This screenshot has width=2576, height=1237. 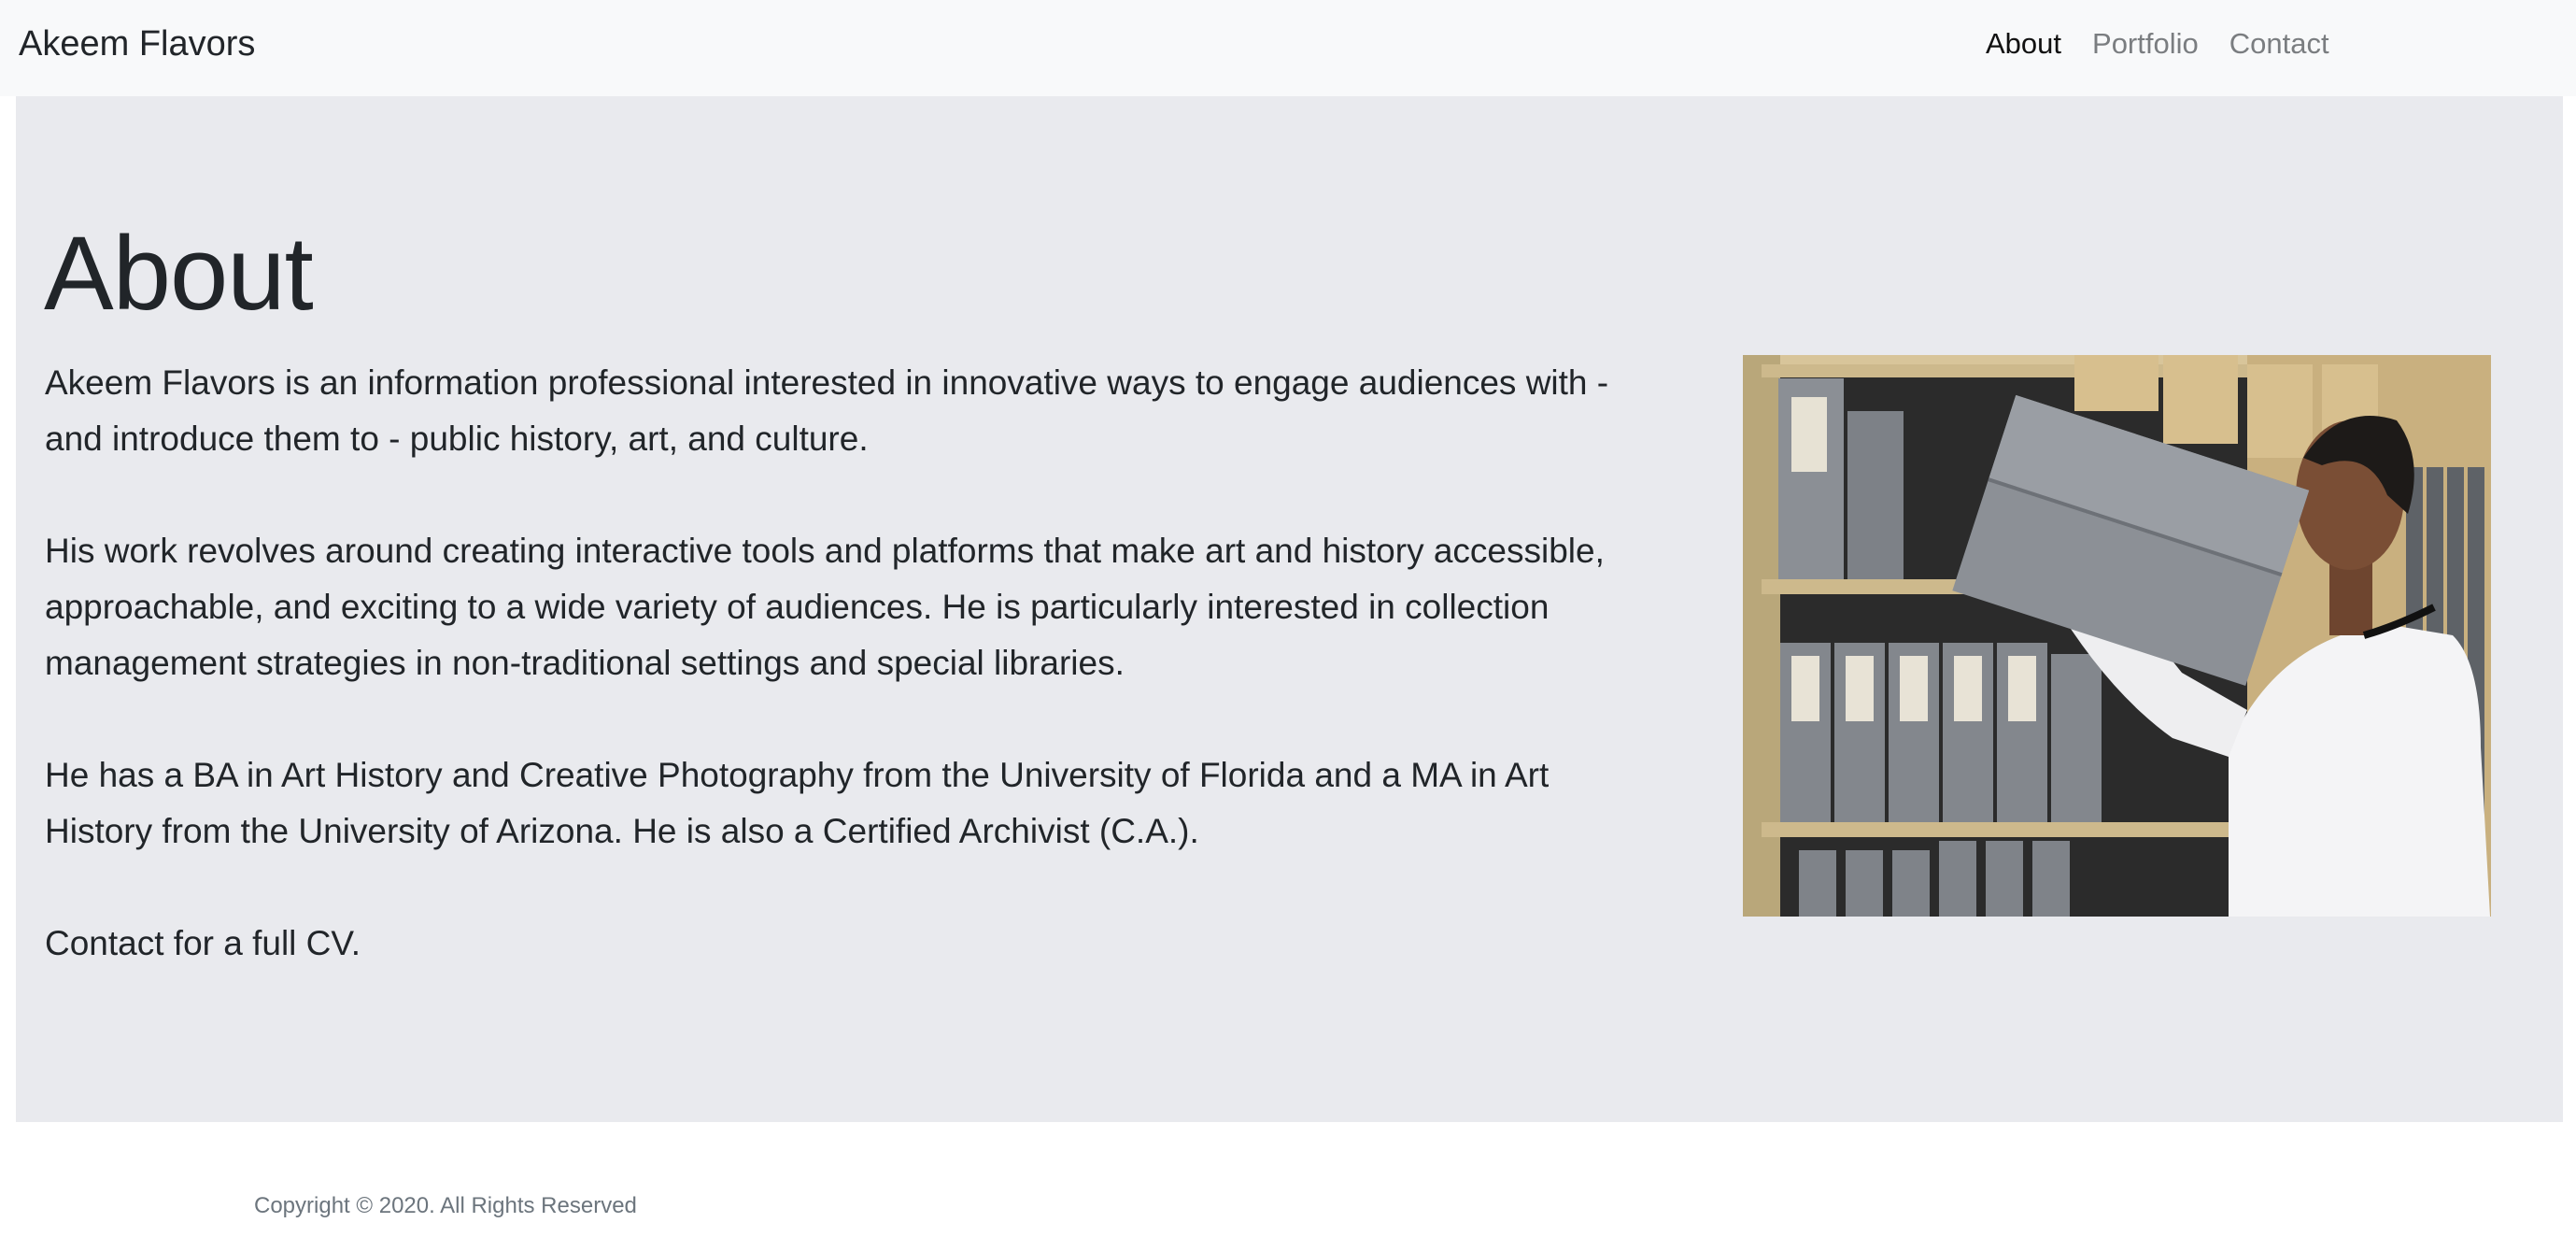 What do you see at coordinates (2117, 636) in the screenshot?
I see `archivist-photo` at bounding box center [2117, 636].